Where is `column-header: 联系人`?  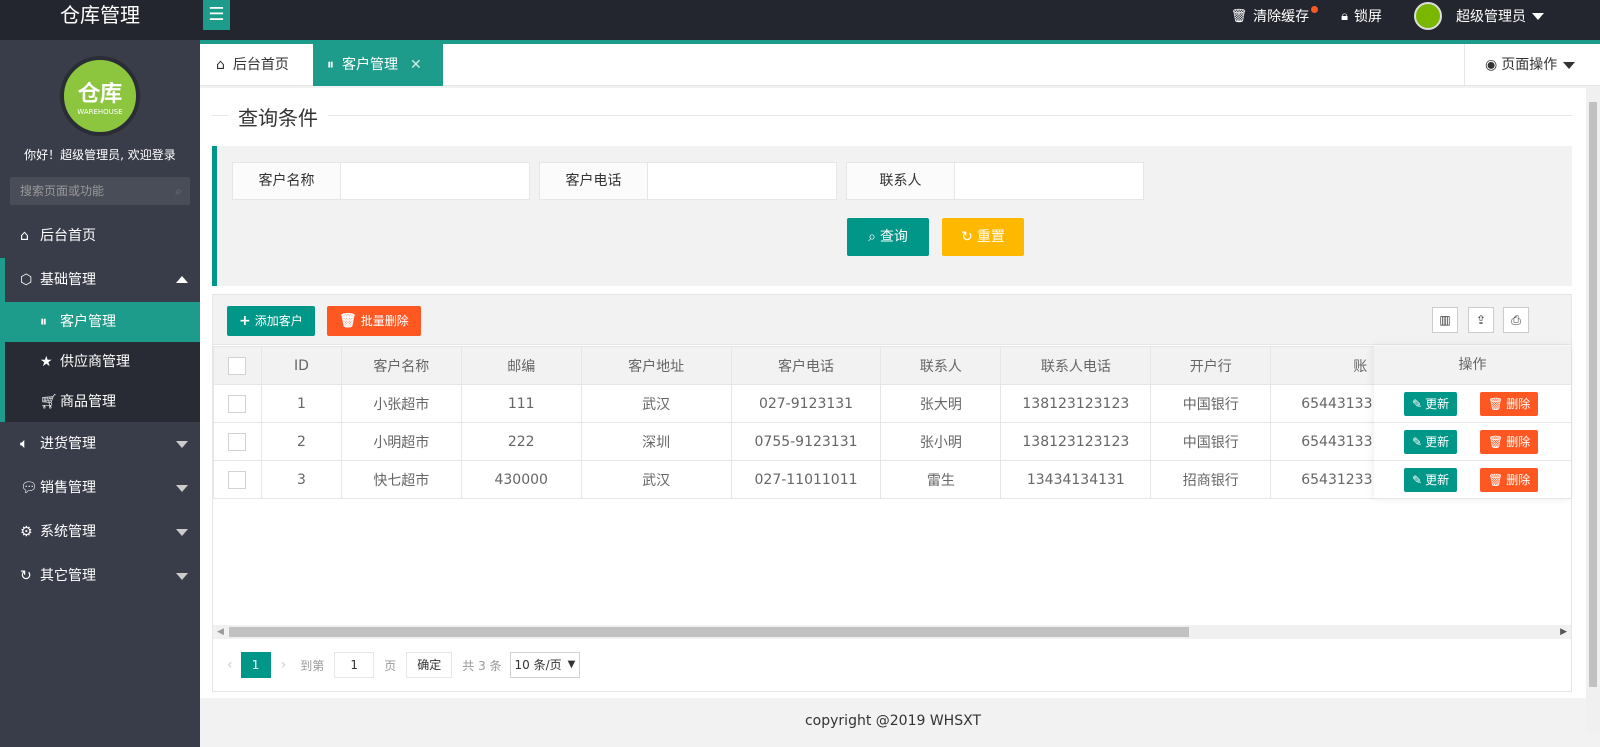 column-header: 联系人 is located at coordinates (941, 365).